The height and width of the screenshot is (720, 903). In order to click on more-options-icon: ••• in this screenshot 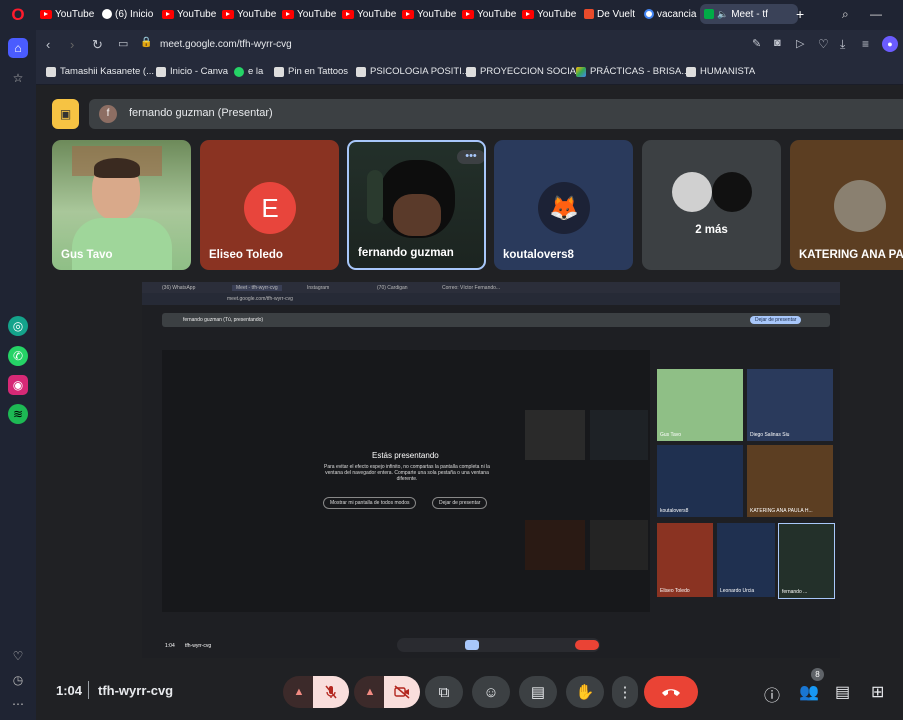, I will do `click(470, 157)`.